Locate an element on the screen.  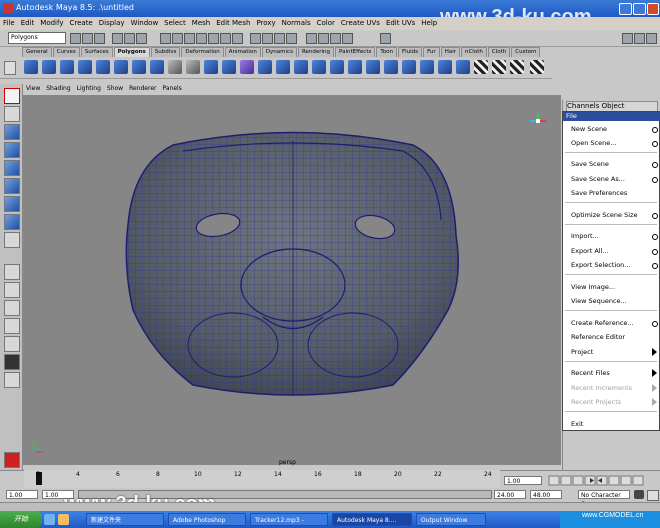
key-icon is located at coordinates (639, 494).